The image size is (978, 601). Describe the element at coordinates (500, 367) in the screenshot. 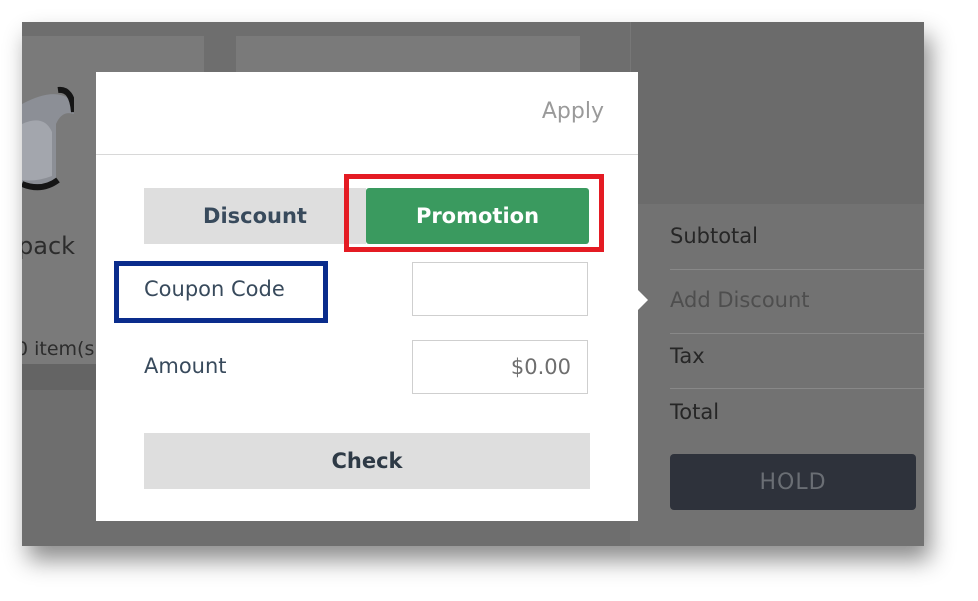

I see `amount-input` at that location.